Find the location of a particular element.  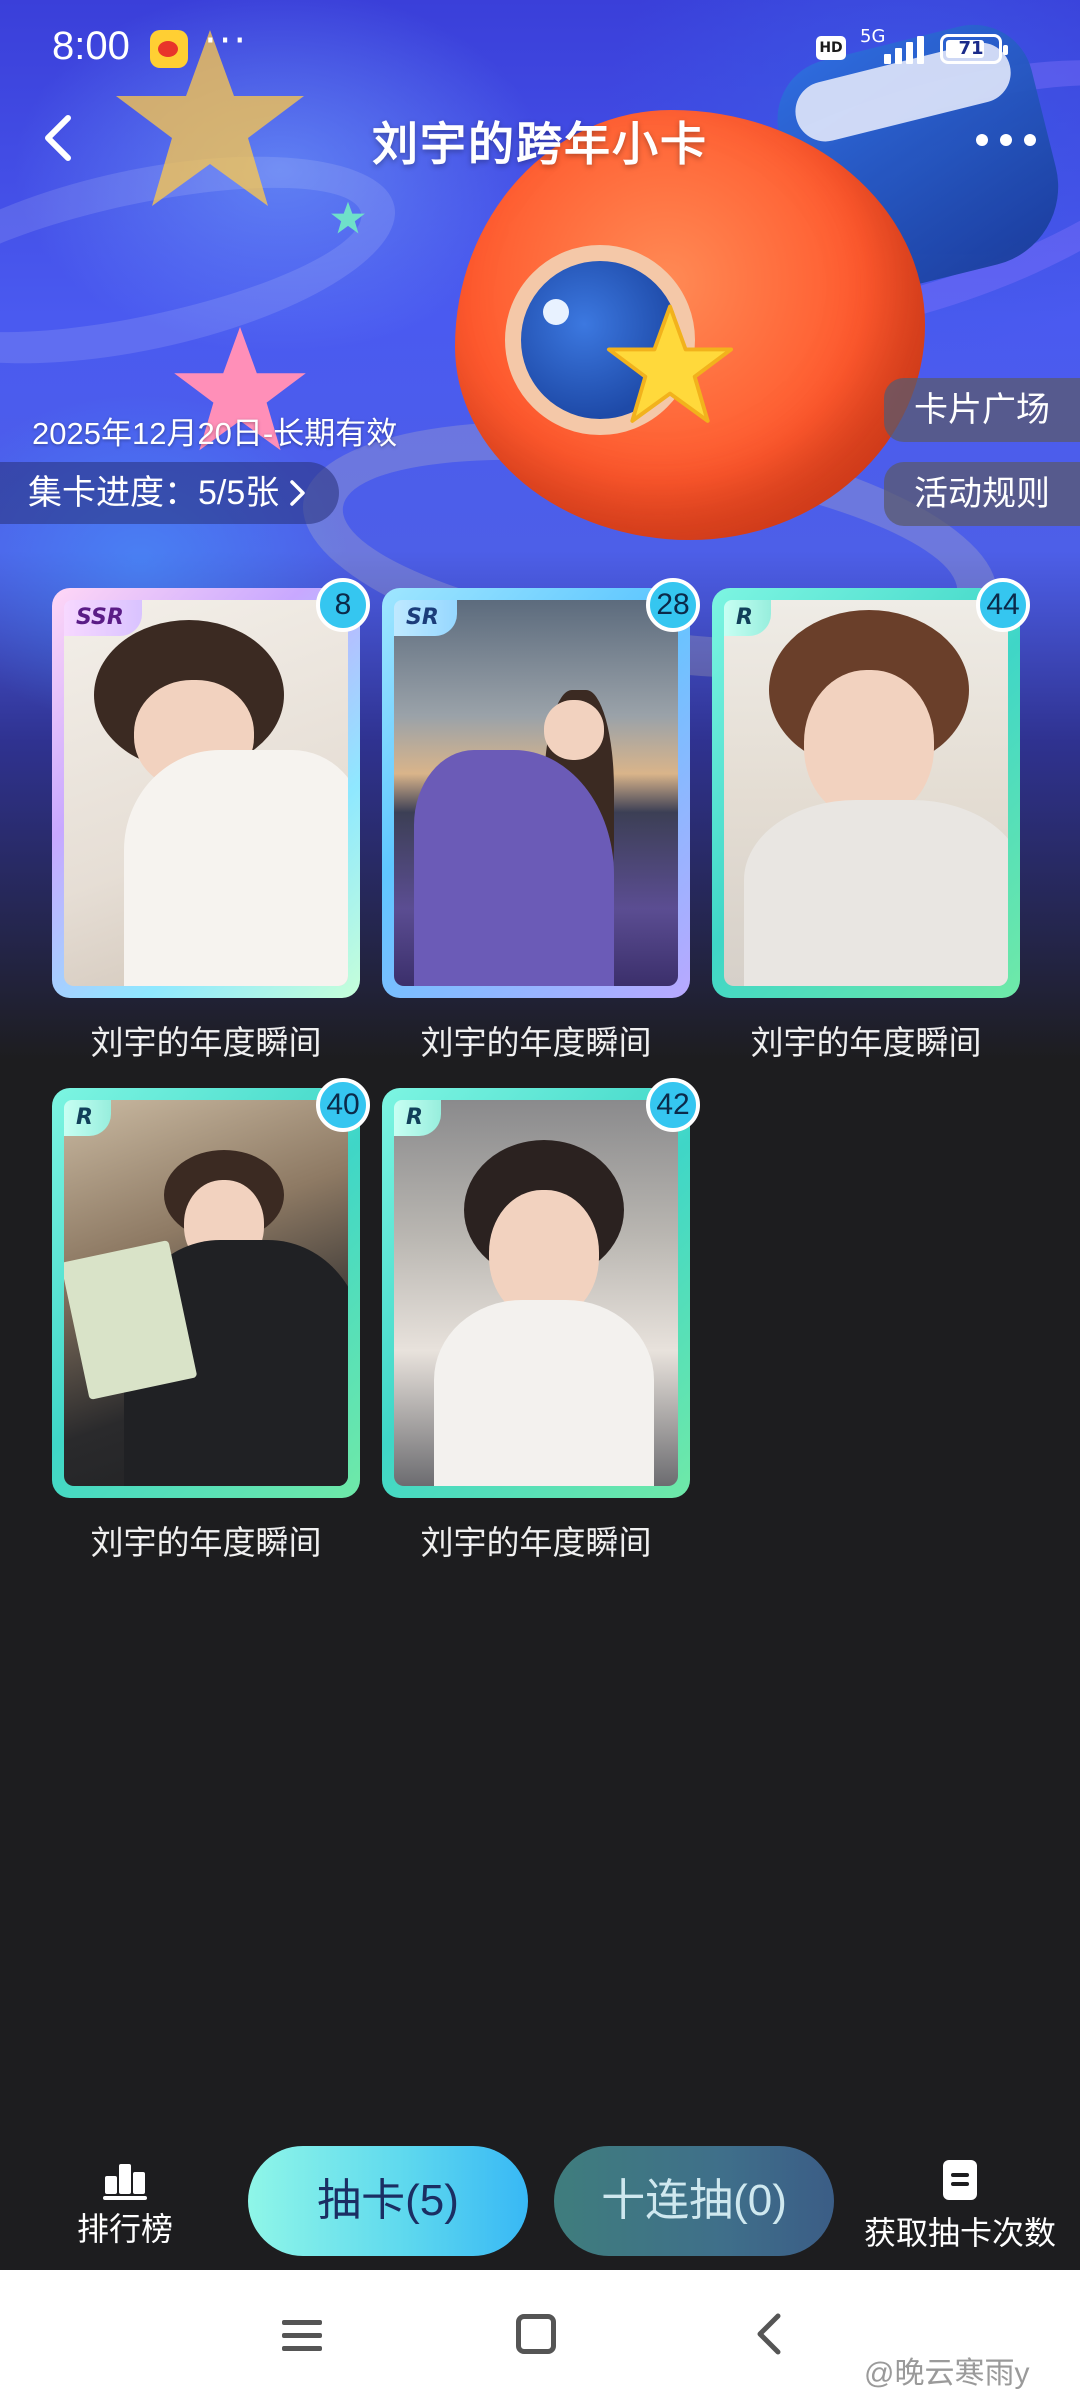

bottom-action-bar: 排行榜 抽卡(5) 十连抽(0) 获取抽卡次数 is located at coordinates (540, 2200).